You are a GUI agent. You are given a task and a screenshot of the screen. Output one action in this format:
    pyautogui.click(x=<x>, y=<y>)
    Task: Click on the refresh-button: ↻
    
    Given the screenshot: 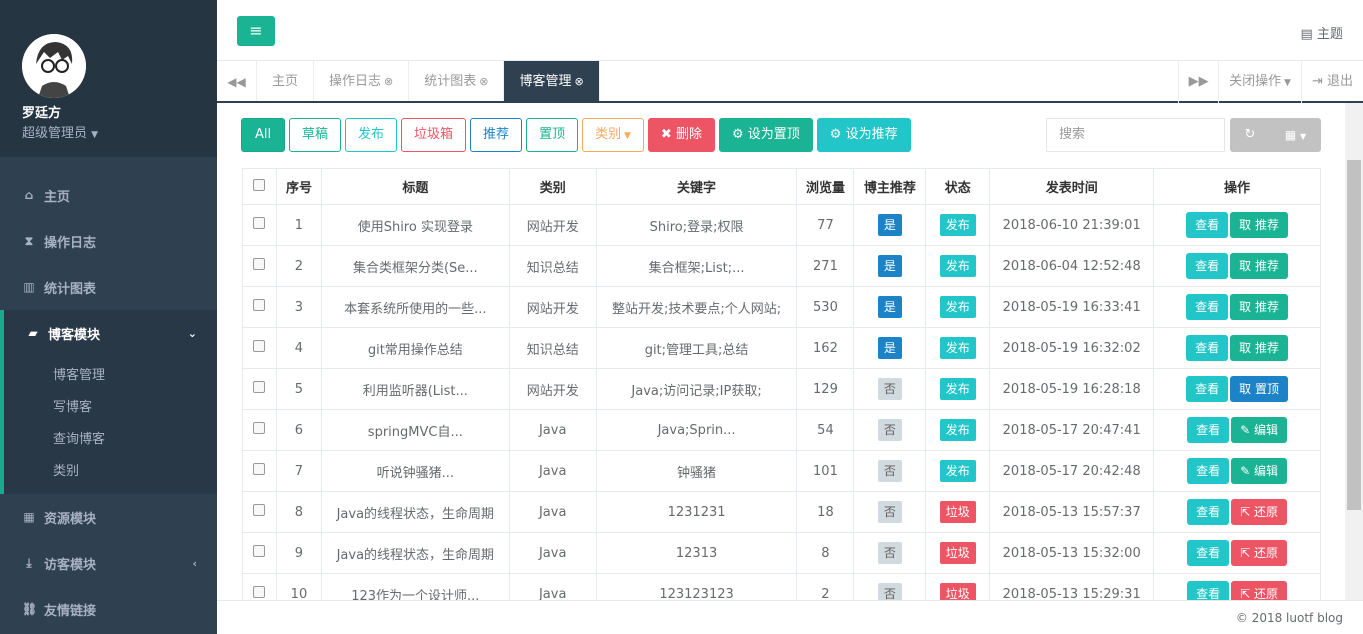 What is the action you would take?
    pyautogui.click(x=1250, y=135)
    